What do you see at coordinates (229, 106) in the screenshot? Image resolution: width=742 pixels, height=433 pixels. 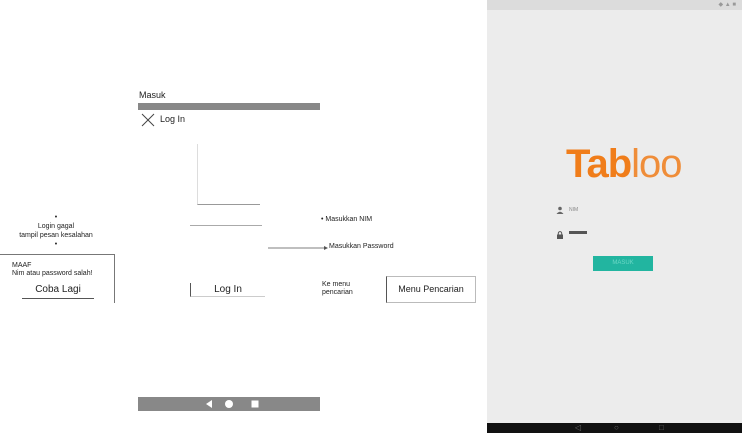 I see `wireframe-app-bar` at bounding box center [229, 106].